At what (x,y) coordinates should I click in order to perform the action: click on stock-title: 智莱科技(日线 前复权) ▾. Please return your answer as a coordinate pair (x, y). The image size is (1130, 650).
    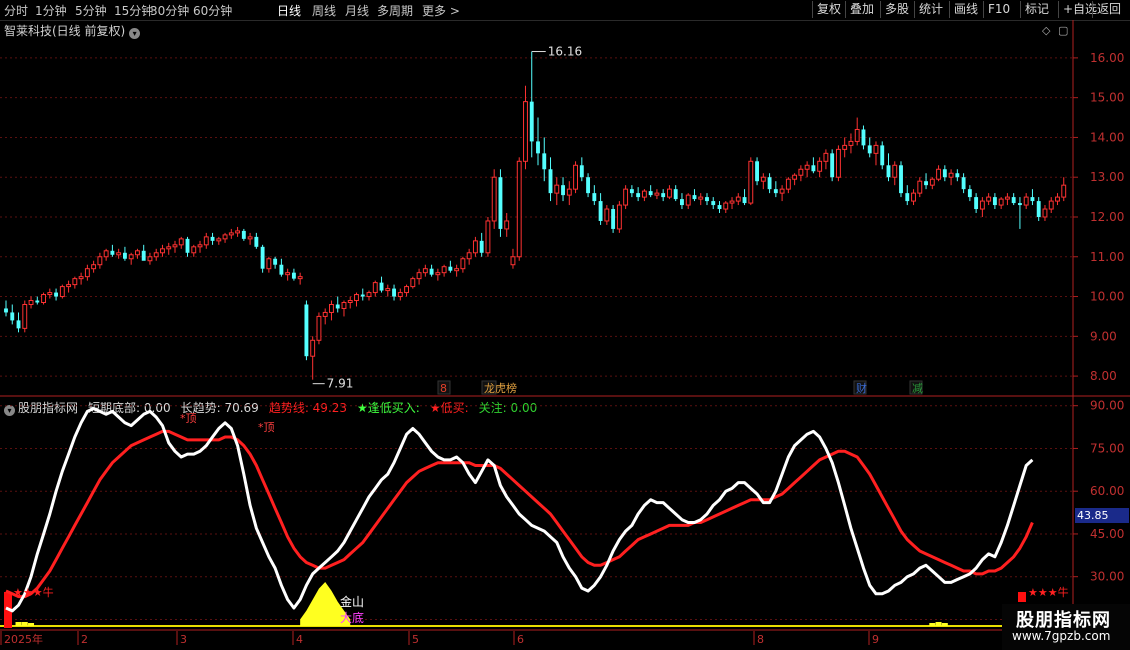
    Looking at the image, I should click on (72, 30).